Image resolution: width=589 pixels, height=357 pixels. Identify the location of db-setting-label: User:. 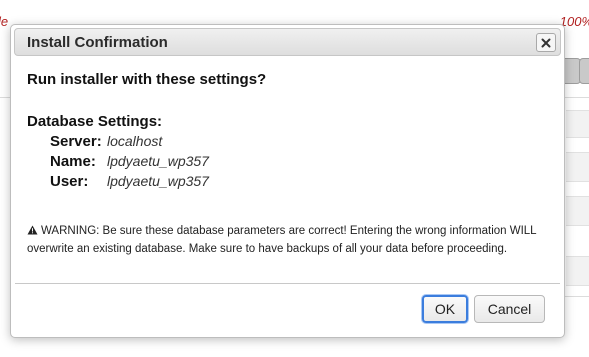
(69, 181).